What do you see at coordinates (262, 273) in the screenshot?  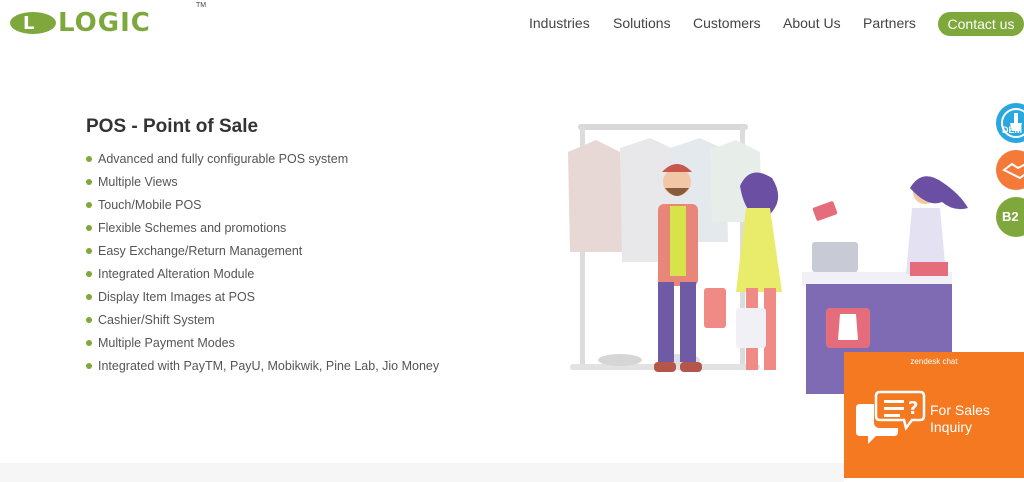 I see `list-item: Integrated Alteration Module` at bounding box center [262, 273].